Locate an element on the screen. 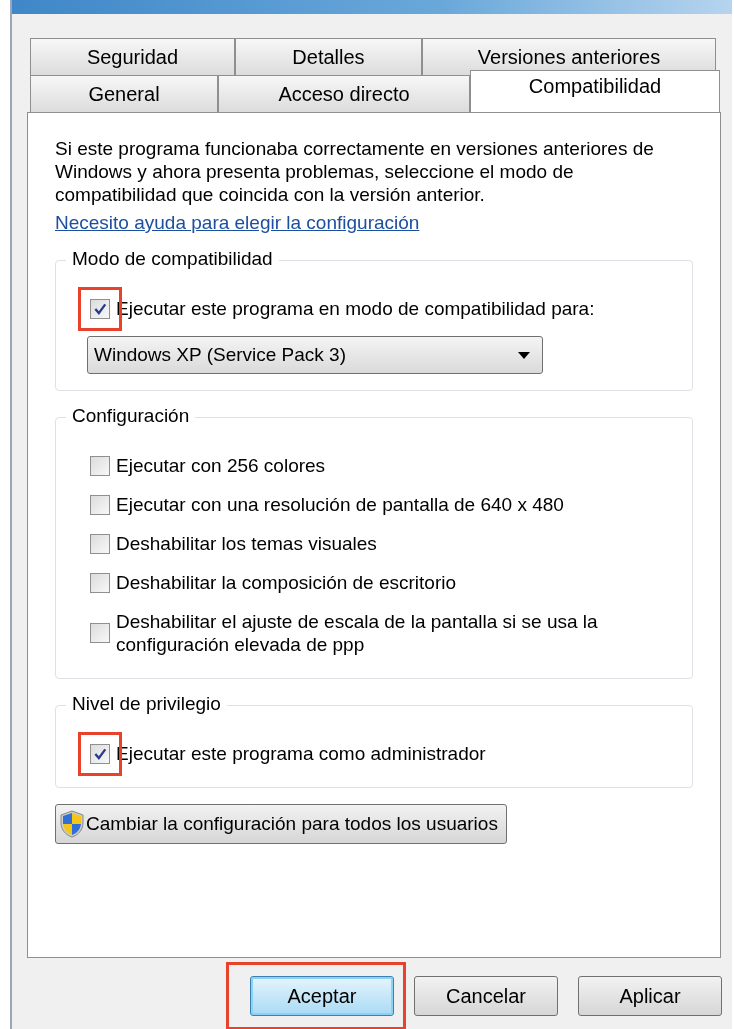 This screenshot has height=1029, width=734. dropdown: Windows XP (Service Pack 3) is located at coordinates (315, 355).